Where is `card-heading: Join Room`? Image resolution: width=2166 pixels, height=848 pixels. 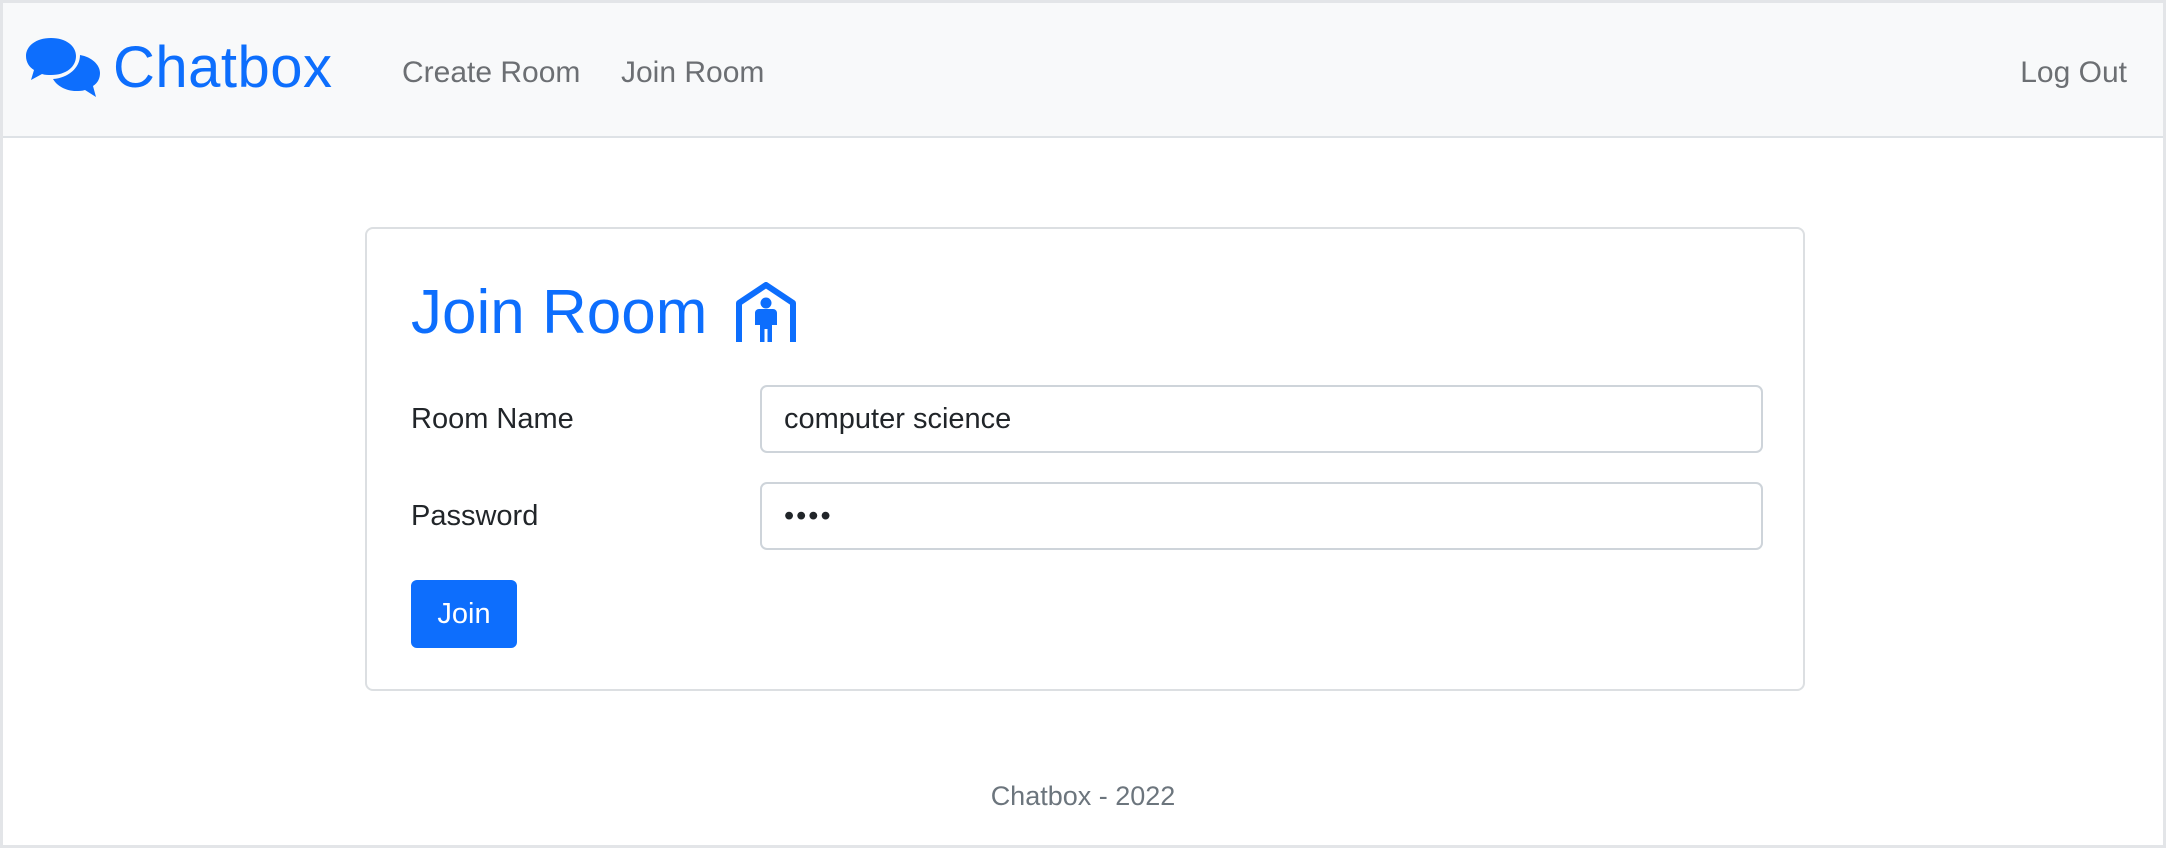 card-heading: Join Room is located at coordinates (604, 313).